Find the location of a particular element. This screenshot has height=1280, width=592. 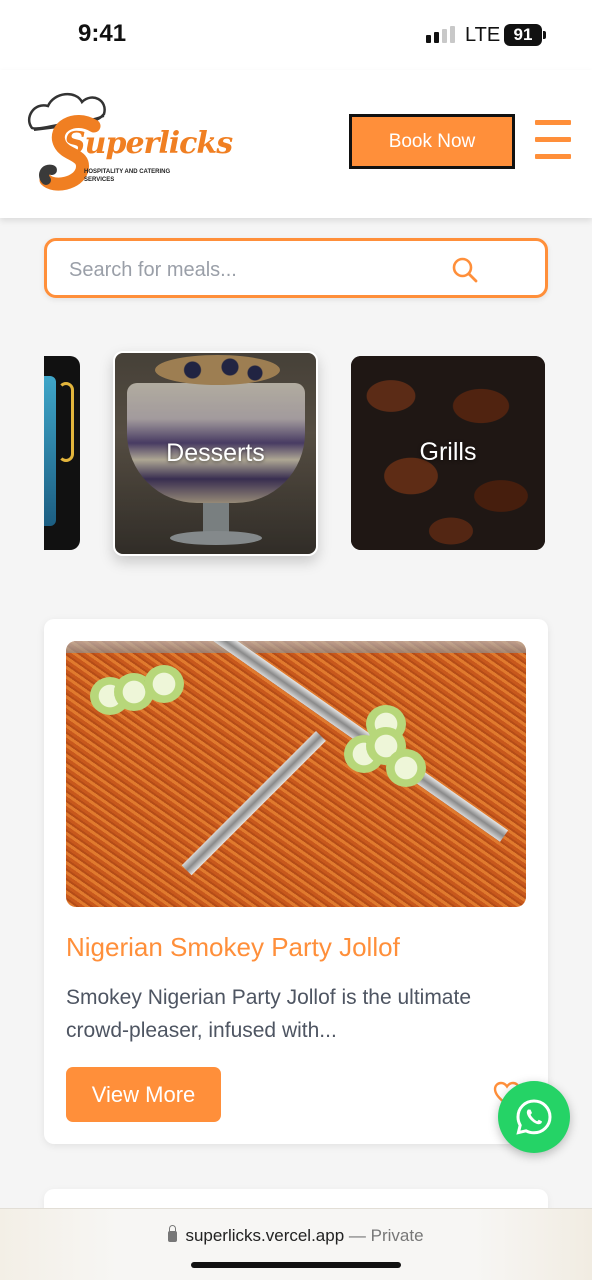

signal-icon is located at coordinates (440, 34).